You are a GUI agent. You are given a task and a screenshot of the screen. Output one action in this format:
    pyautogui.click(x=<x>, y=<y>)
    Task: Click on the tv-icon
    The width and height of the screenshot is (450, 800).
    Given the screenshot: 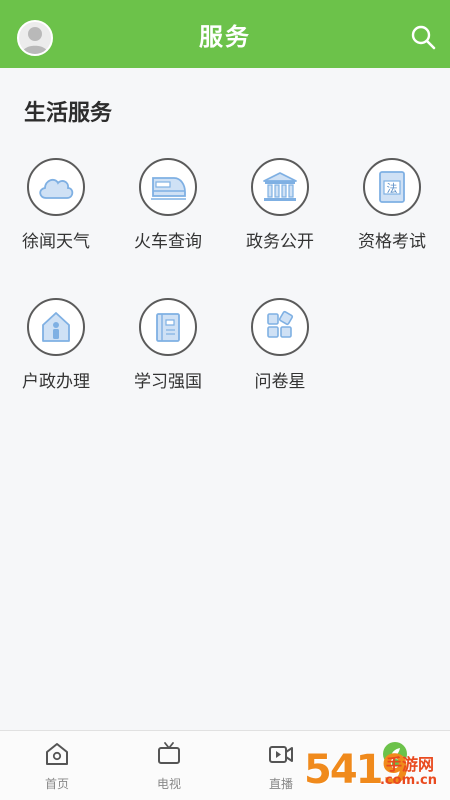 What is the action you would take?
    pyautogui.click(x=169, y=753)
    